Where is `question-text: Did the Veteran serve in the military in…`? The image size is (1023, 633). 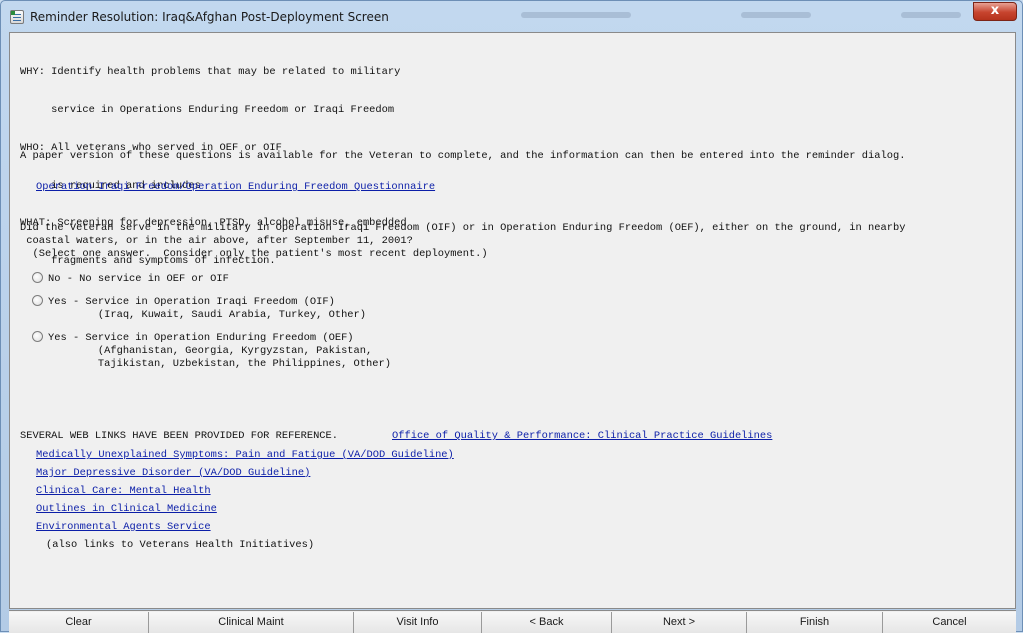
question-text: Did the Veteran serve in the military in… is located at coordinates (463, 228).